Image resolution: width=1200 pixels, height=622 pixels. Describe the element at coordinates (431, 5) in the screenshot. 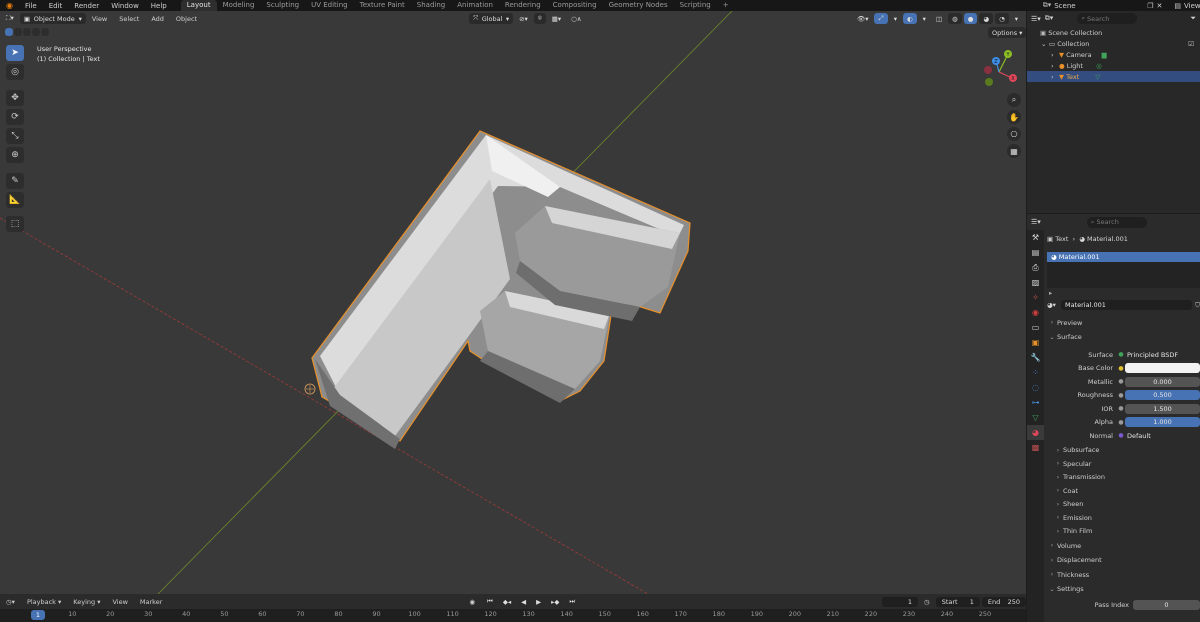

I see `tab-shading: Shading` at that location.